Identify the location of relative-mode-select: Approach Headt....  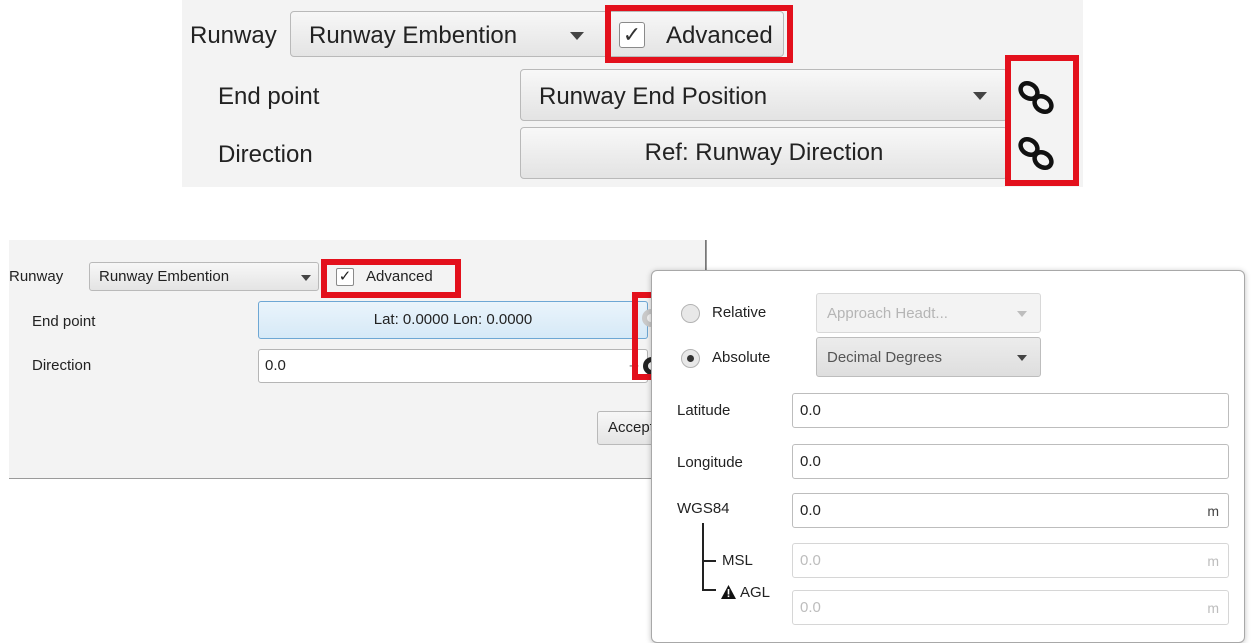
(928, 313).